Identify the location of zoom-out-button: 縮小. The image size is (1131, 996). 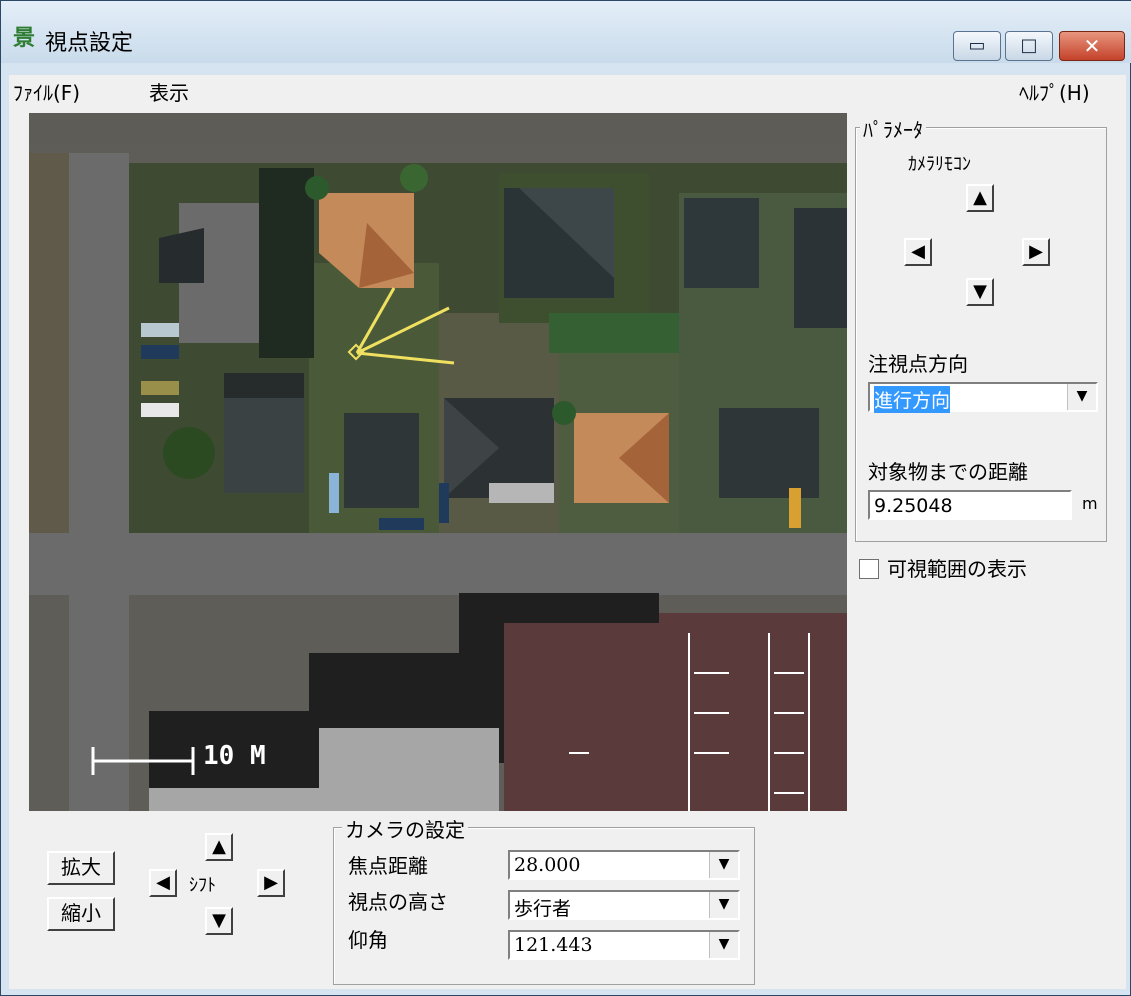
(81, 914).